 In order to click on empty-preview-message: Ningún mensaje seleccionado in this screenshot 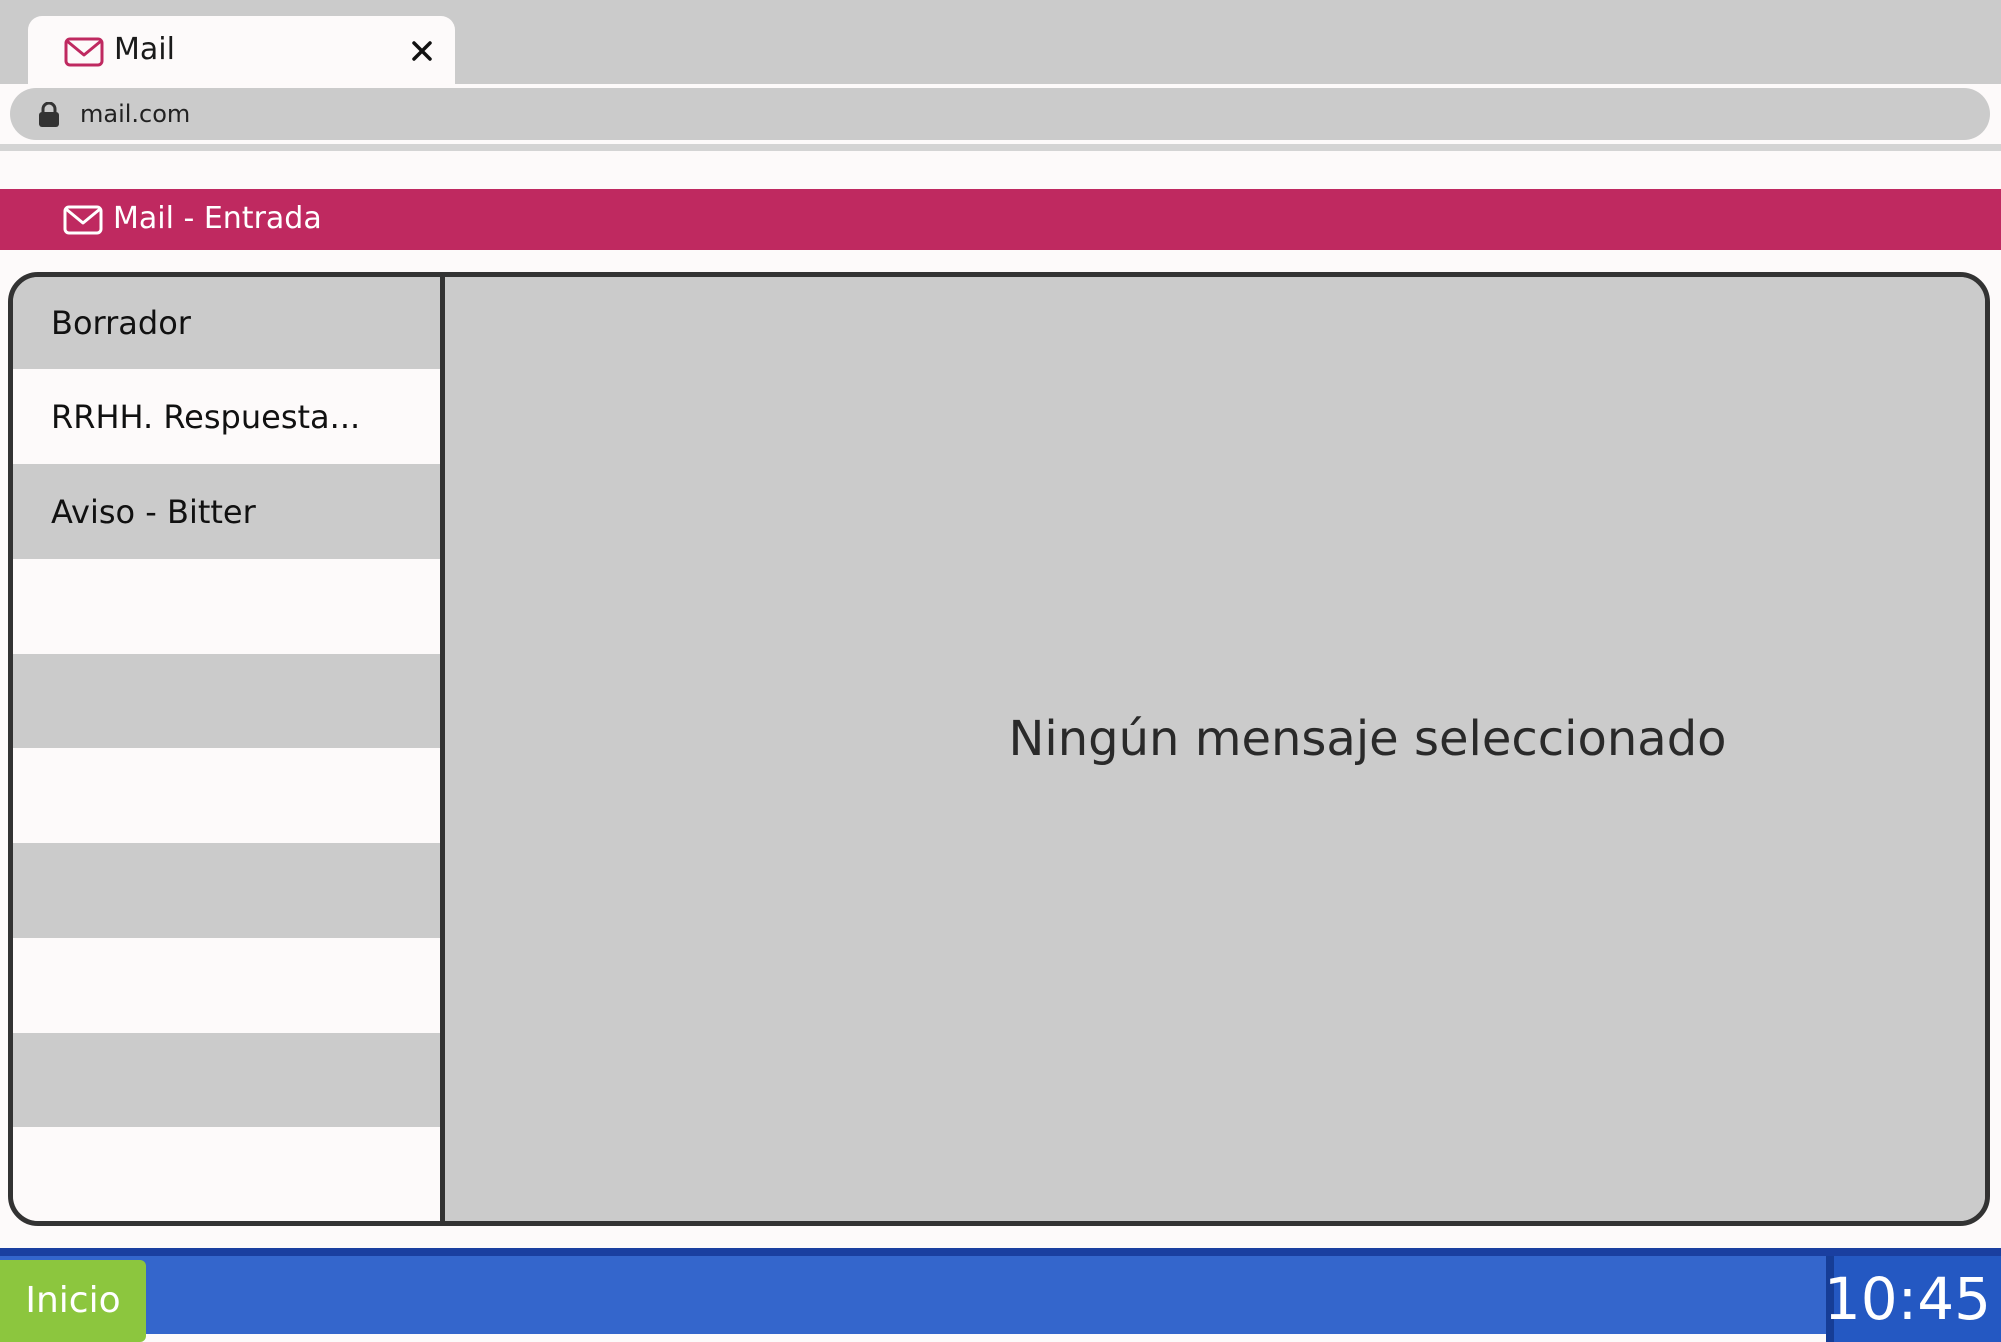, I will do `click(1367, 739)`.